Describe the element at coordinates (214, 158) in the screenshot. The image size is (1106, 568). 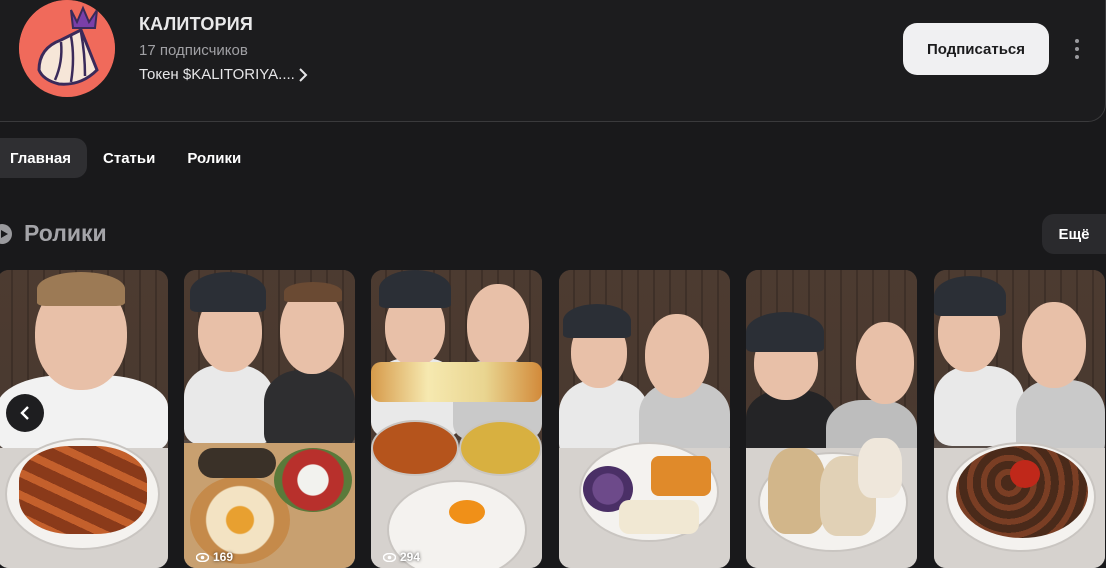
I see `tab-shorts: Ролики` at that location.